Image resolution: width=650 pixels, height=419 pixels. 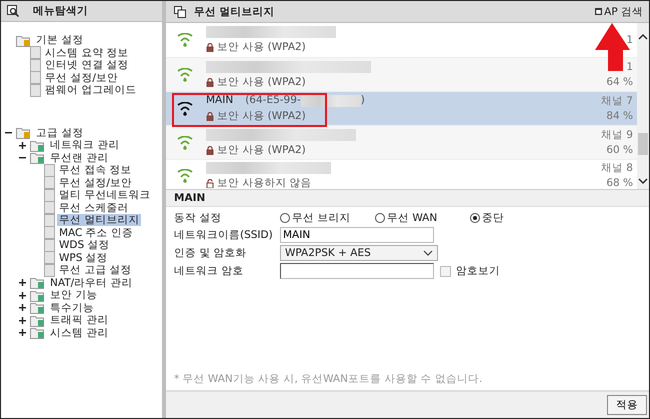 I want to click on tree-item: 고급 설정, so click(x=60, y=132).